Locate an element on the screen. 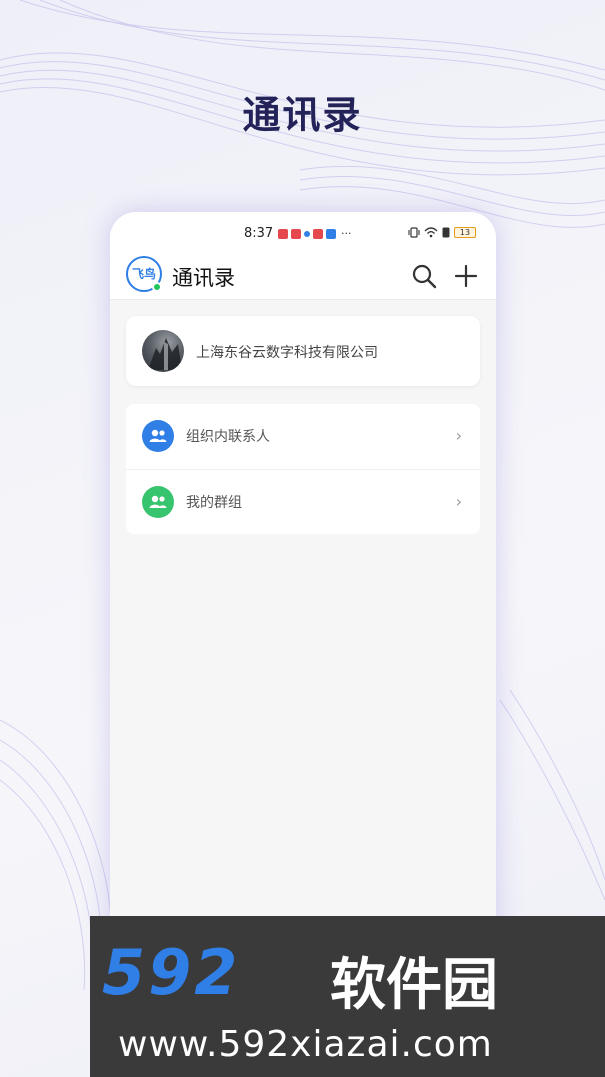 This screenshot has height=1077, width=605. list-item-label: 组织内联系人 is located at coordinates (228, 437).